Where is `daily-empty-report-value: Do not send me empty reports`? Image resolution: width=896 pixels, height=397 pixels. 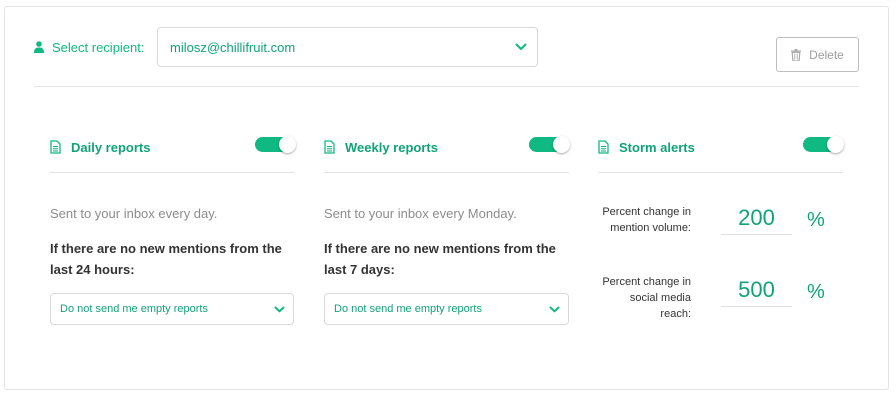 daily-empty-report-value: Do not send me empty reports is located at coordinates (134, 309).